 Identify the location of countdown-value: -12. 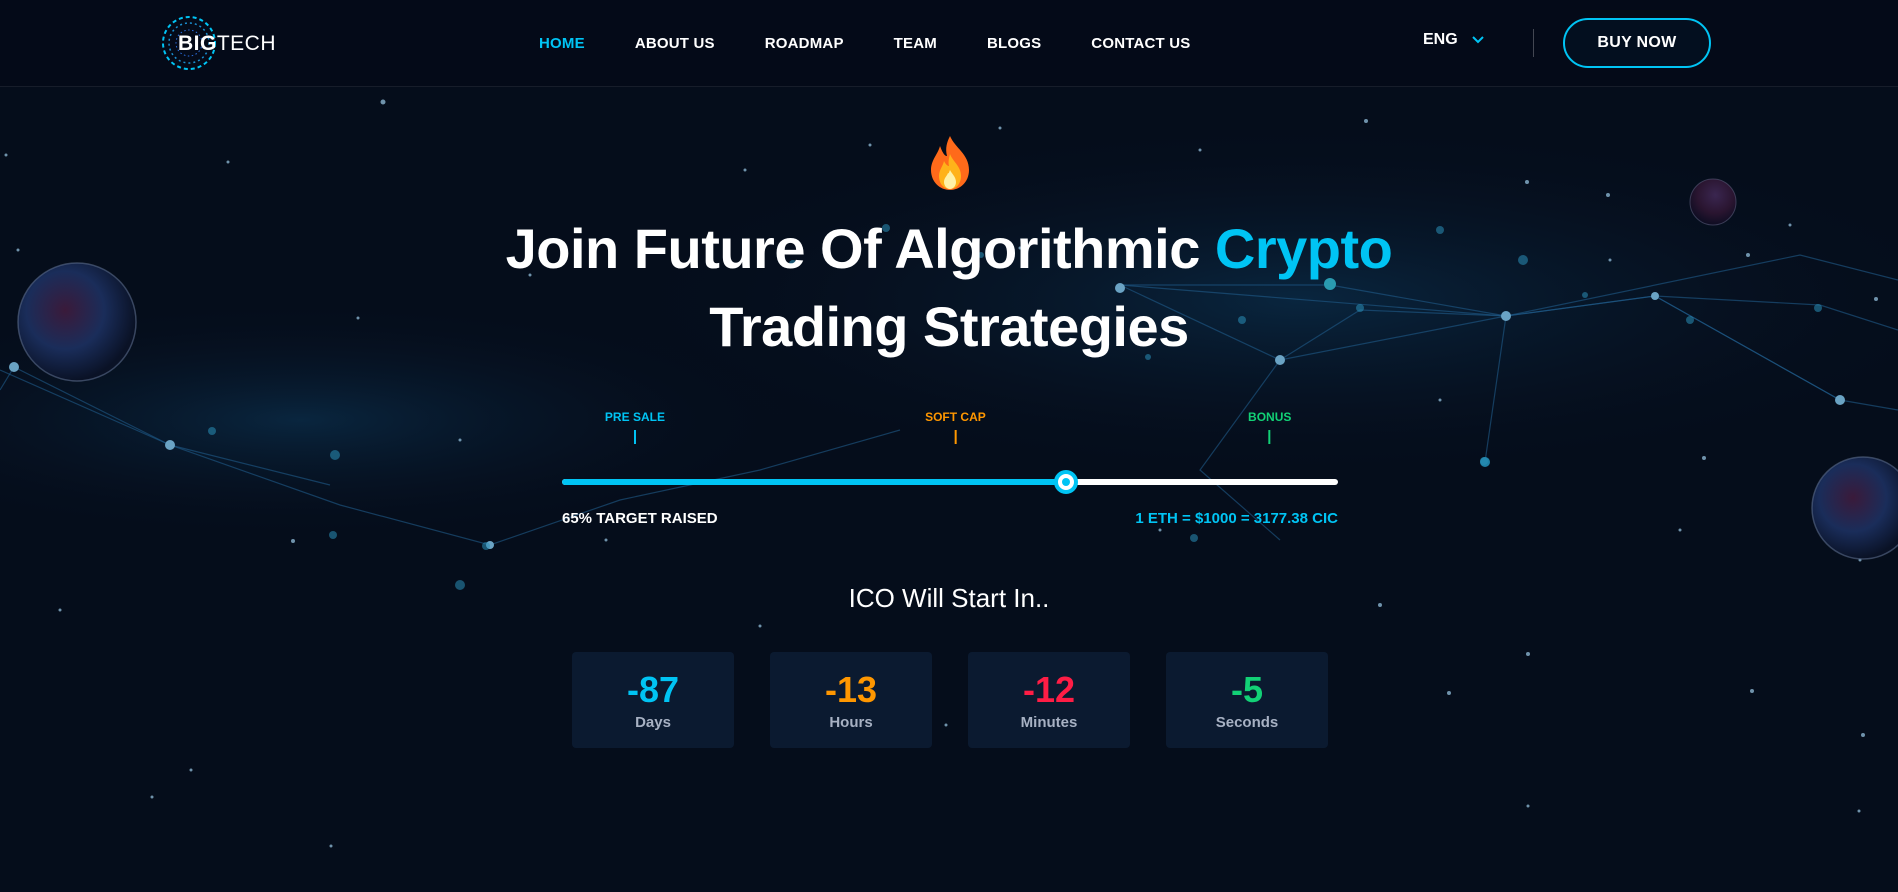
(1049, 689).